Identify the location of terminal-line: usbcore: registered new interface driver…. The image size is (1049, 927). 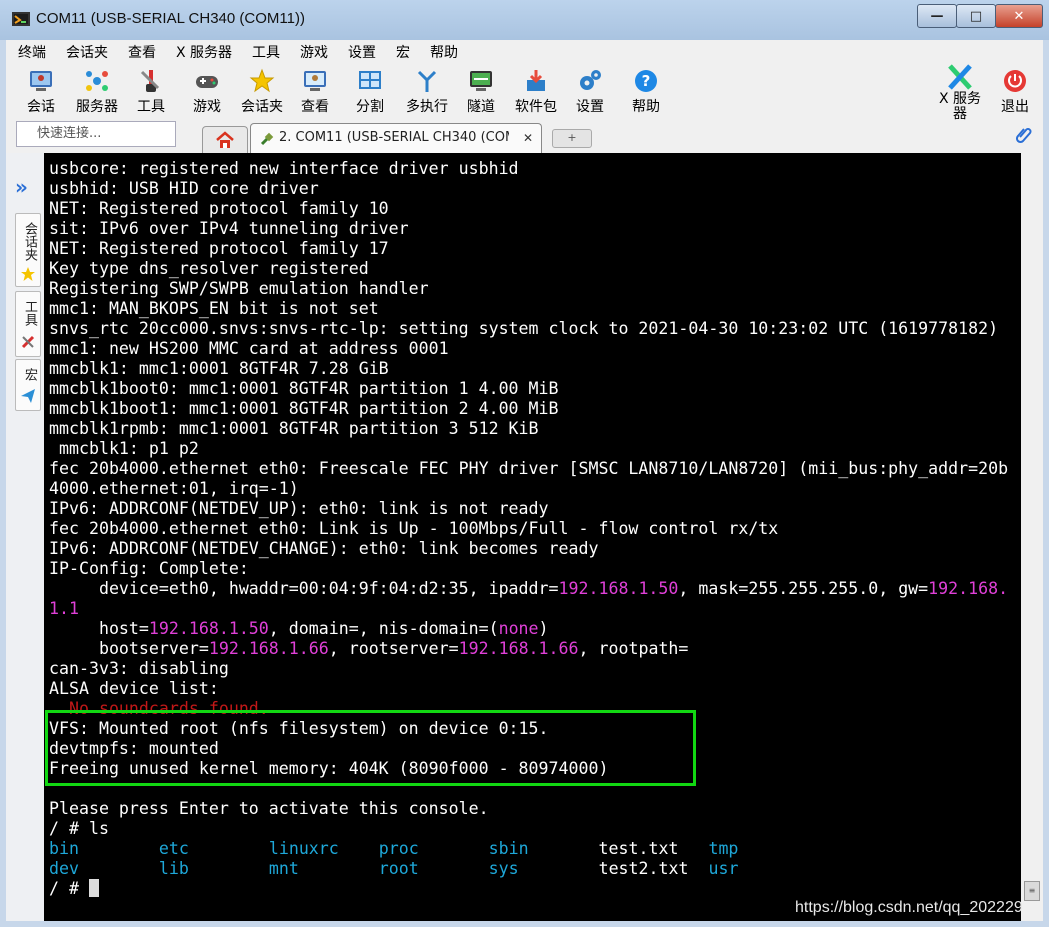
(528, 169).